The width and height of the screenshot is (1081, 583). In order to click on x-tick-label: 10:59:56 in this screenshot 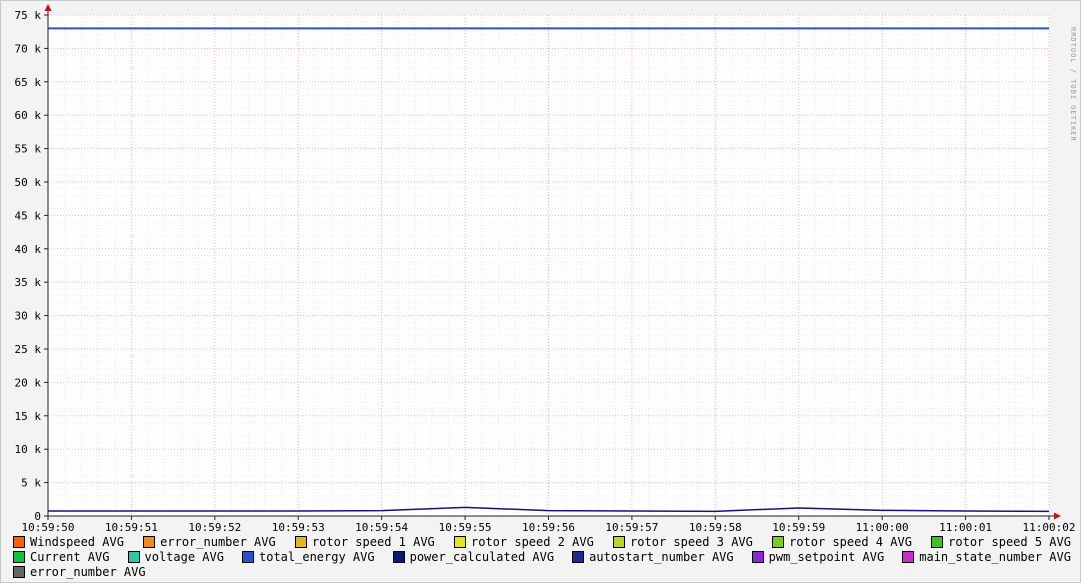, I will do `click(548, 527)`.